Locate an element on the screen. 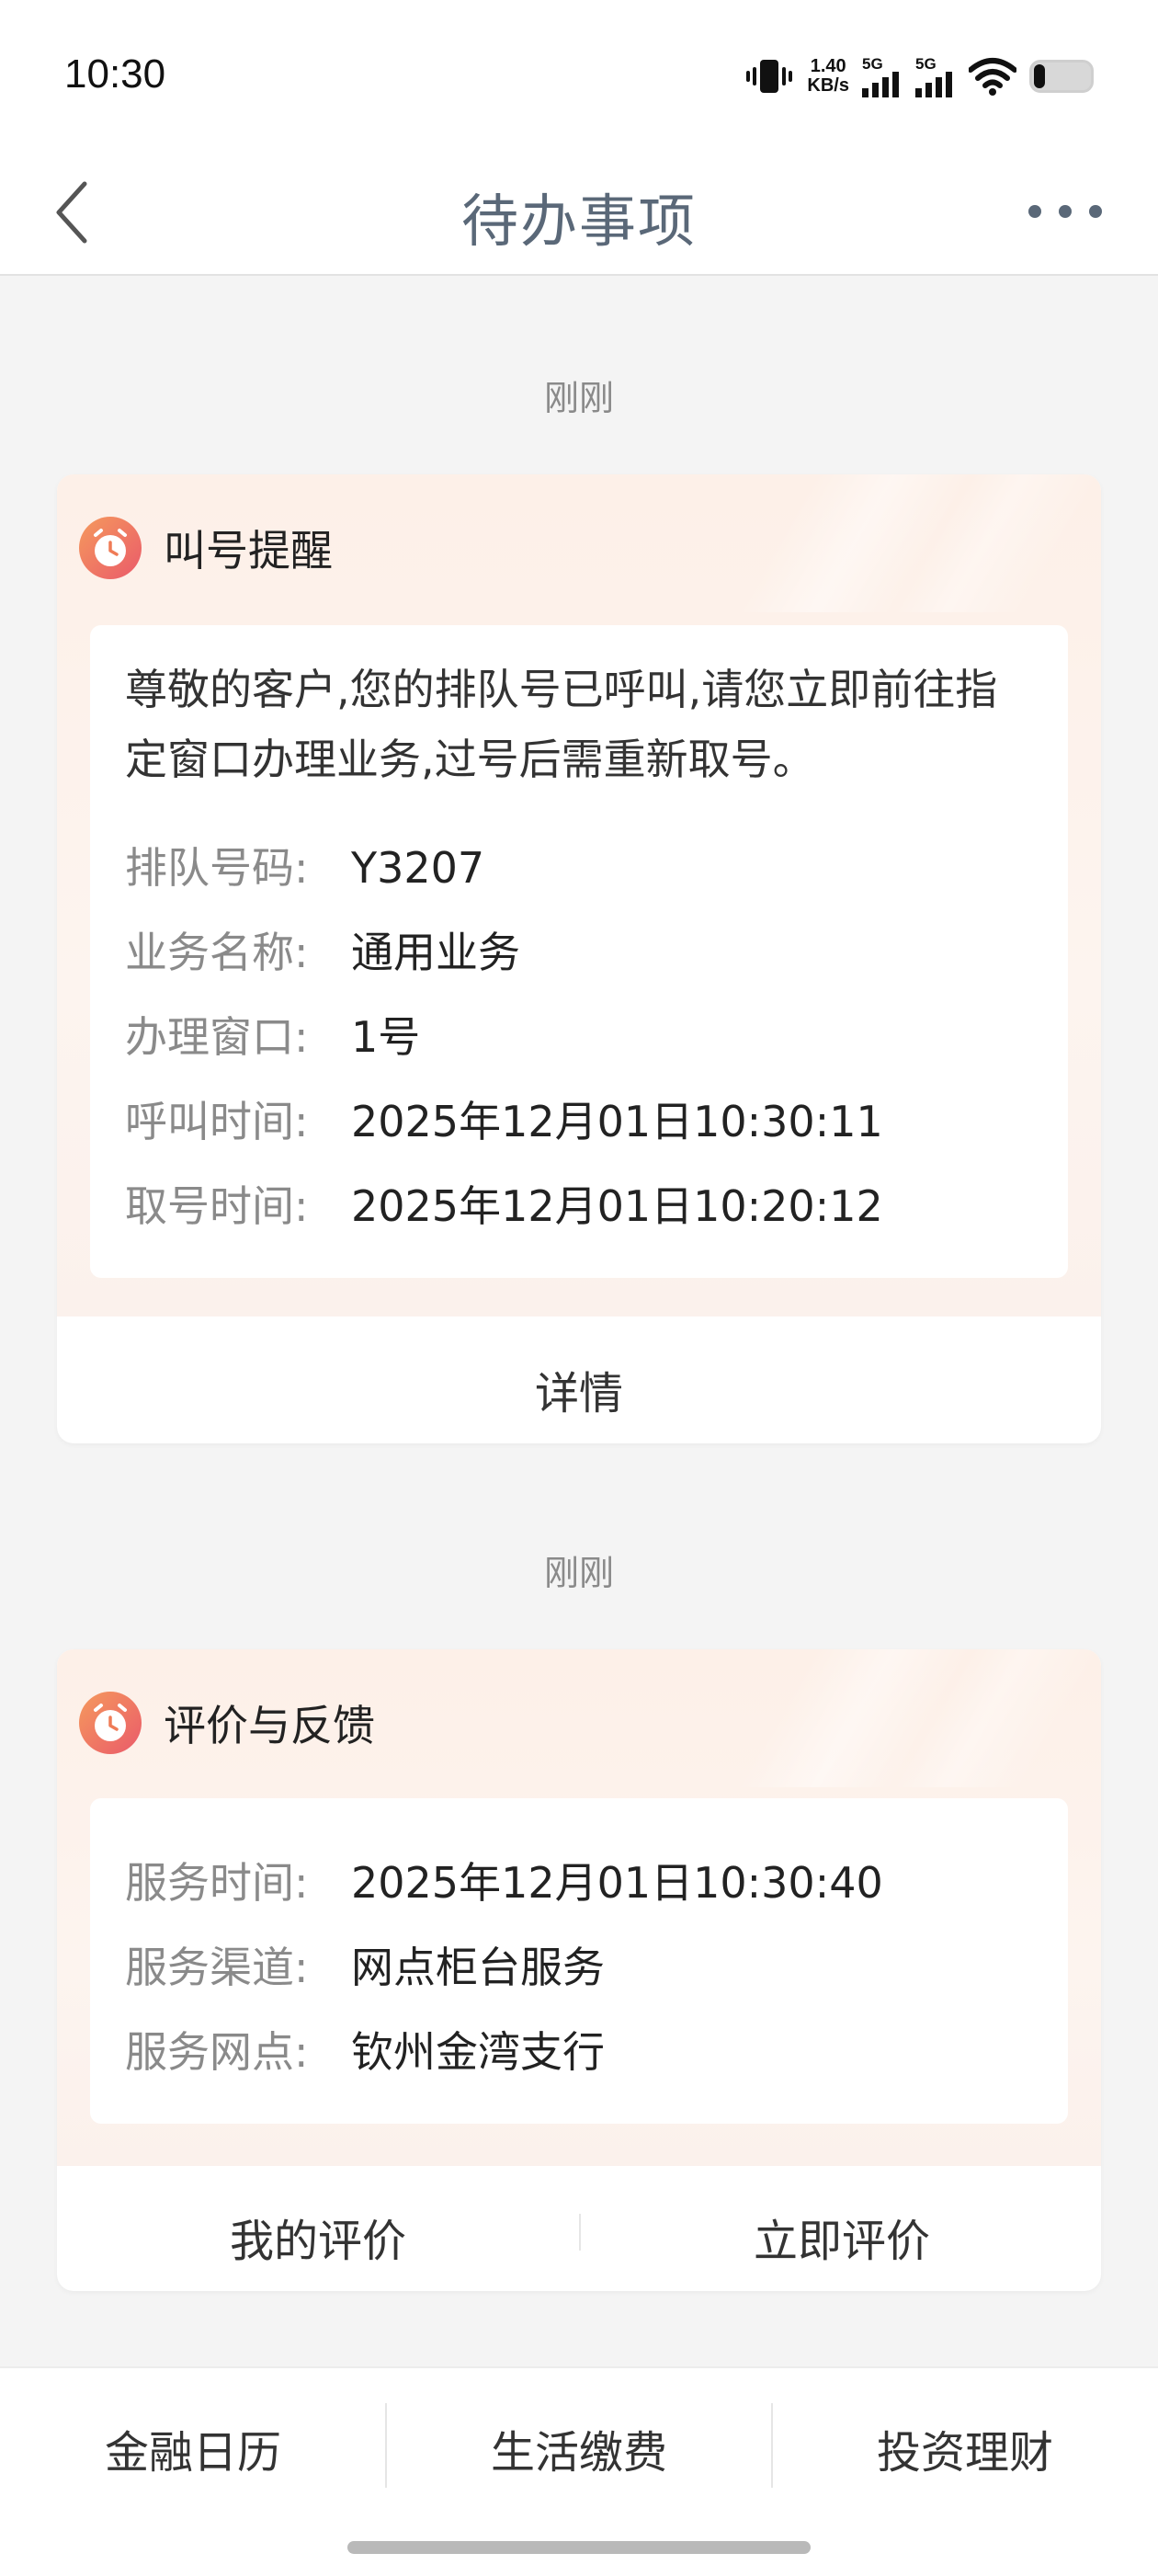  status-time: 10:30 is located at coordinates (115, 74).